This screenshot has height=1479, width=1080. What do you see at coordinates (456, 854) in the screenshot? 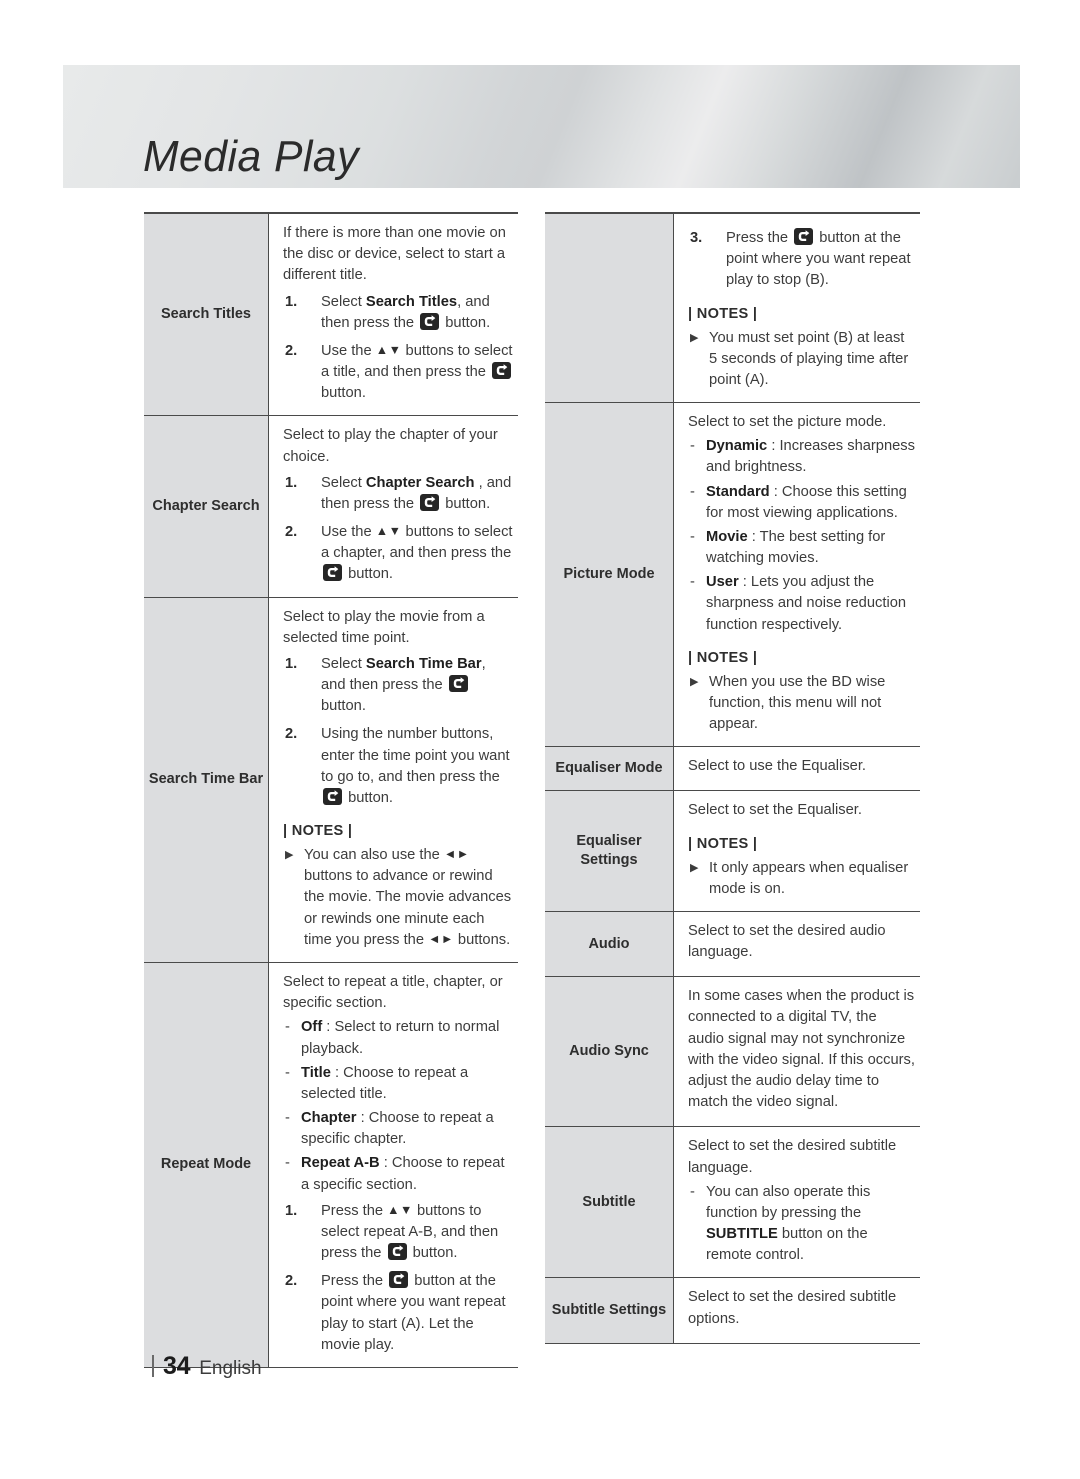
I see `direction-arrows-icon: ◄►` at bounding box center [456, 854].